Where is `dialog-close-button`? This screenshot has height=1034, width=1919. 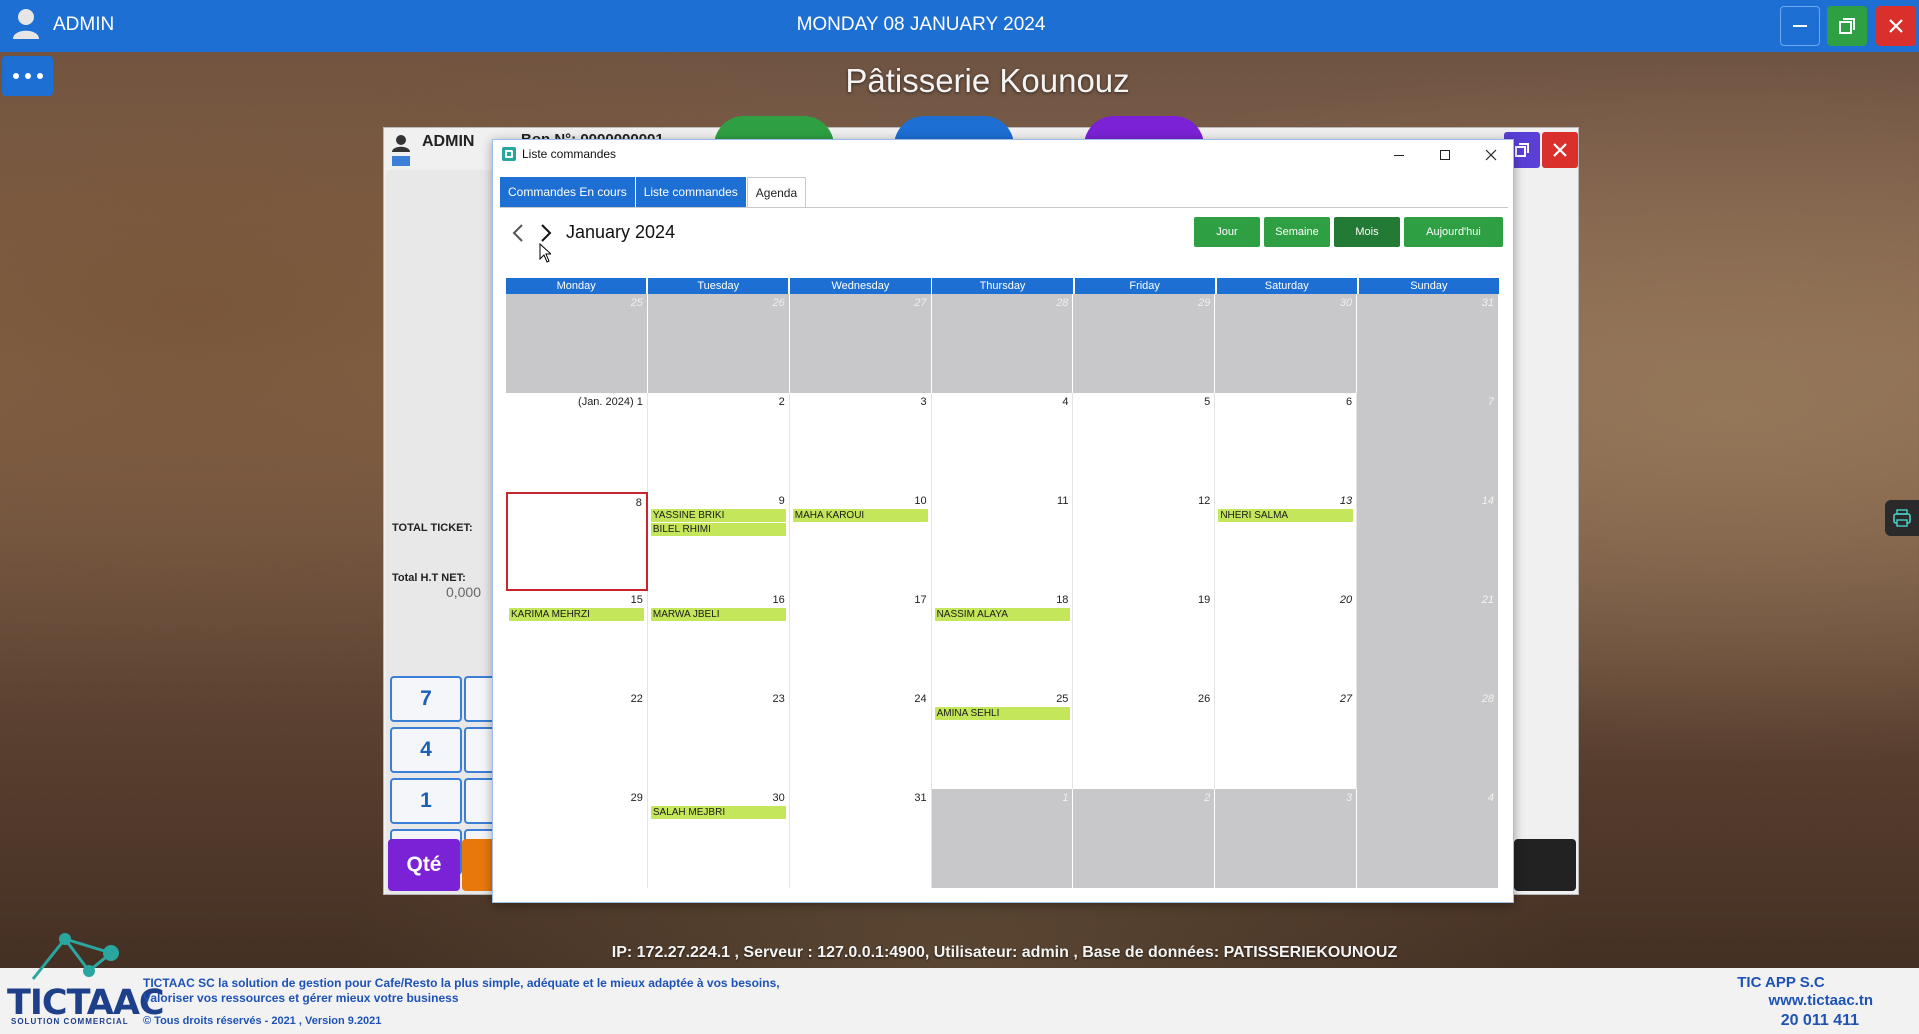
dialog-close-button is located at coordinates (1491, 155).